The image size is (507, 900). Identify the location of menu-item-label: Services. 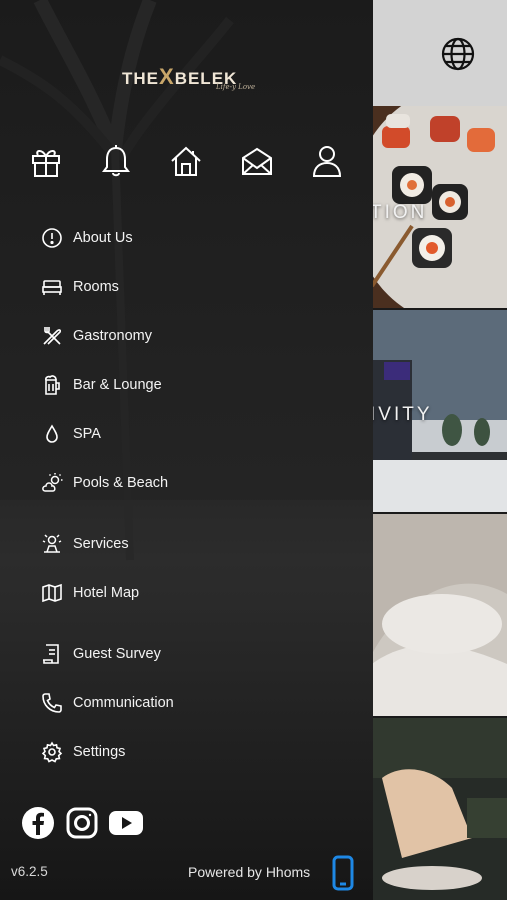
(101, 544).